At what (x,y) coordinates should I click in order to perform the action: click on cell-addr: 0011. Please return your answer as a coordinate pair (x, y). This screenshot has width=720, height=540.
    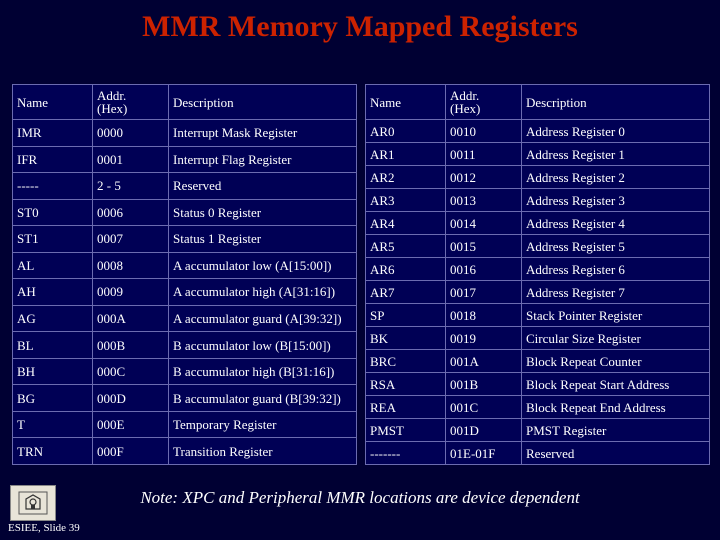
    Looking at the image, I should click on (483, 154).